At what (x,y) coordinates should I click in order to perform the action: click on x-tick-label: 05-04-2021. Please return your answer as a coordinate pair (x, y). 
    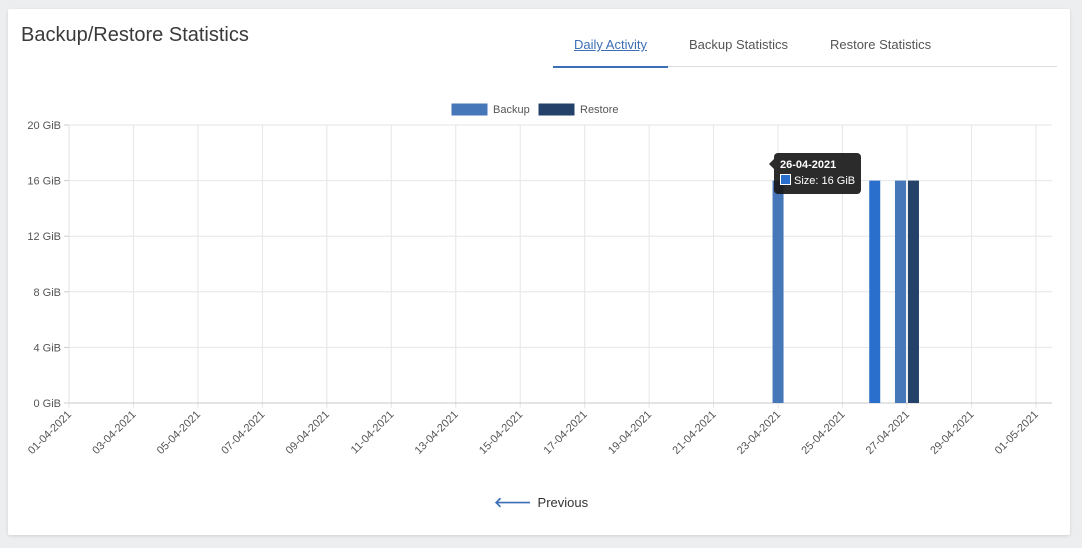
    Looking at the image, I should click on (179, 433).